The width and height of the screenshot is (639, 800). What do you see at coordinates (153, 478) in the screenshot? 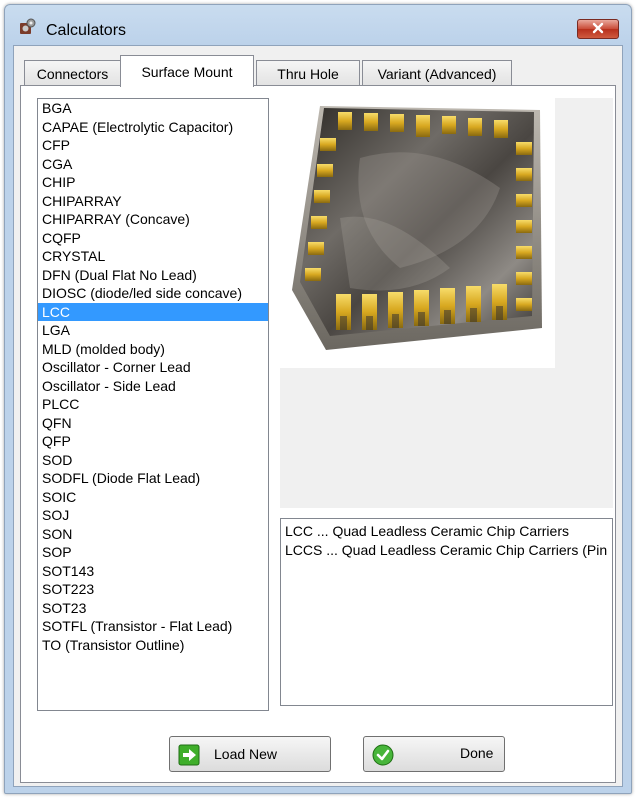
I see `list-item: SODFL (Diode Flat Lead)` at bounding box center [153, 478].